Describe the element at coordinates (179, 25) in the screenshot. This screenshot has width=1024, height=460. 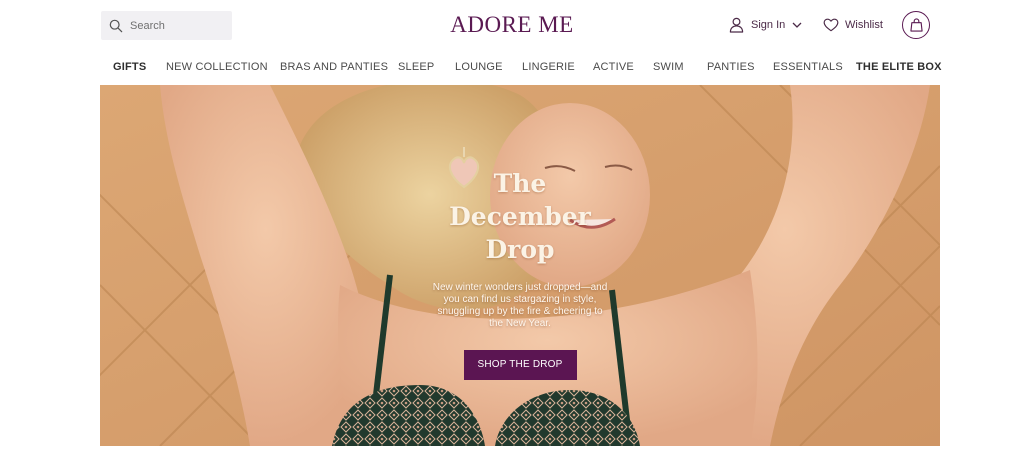
I see `search-input` at that location.